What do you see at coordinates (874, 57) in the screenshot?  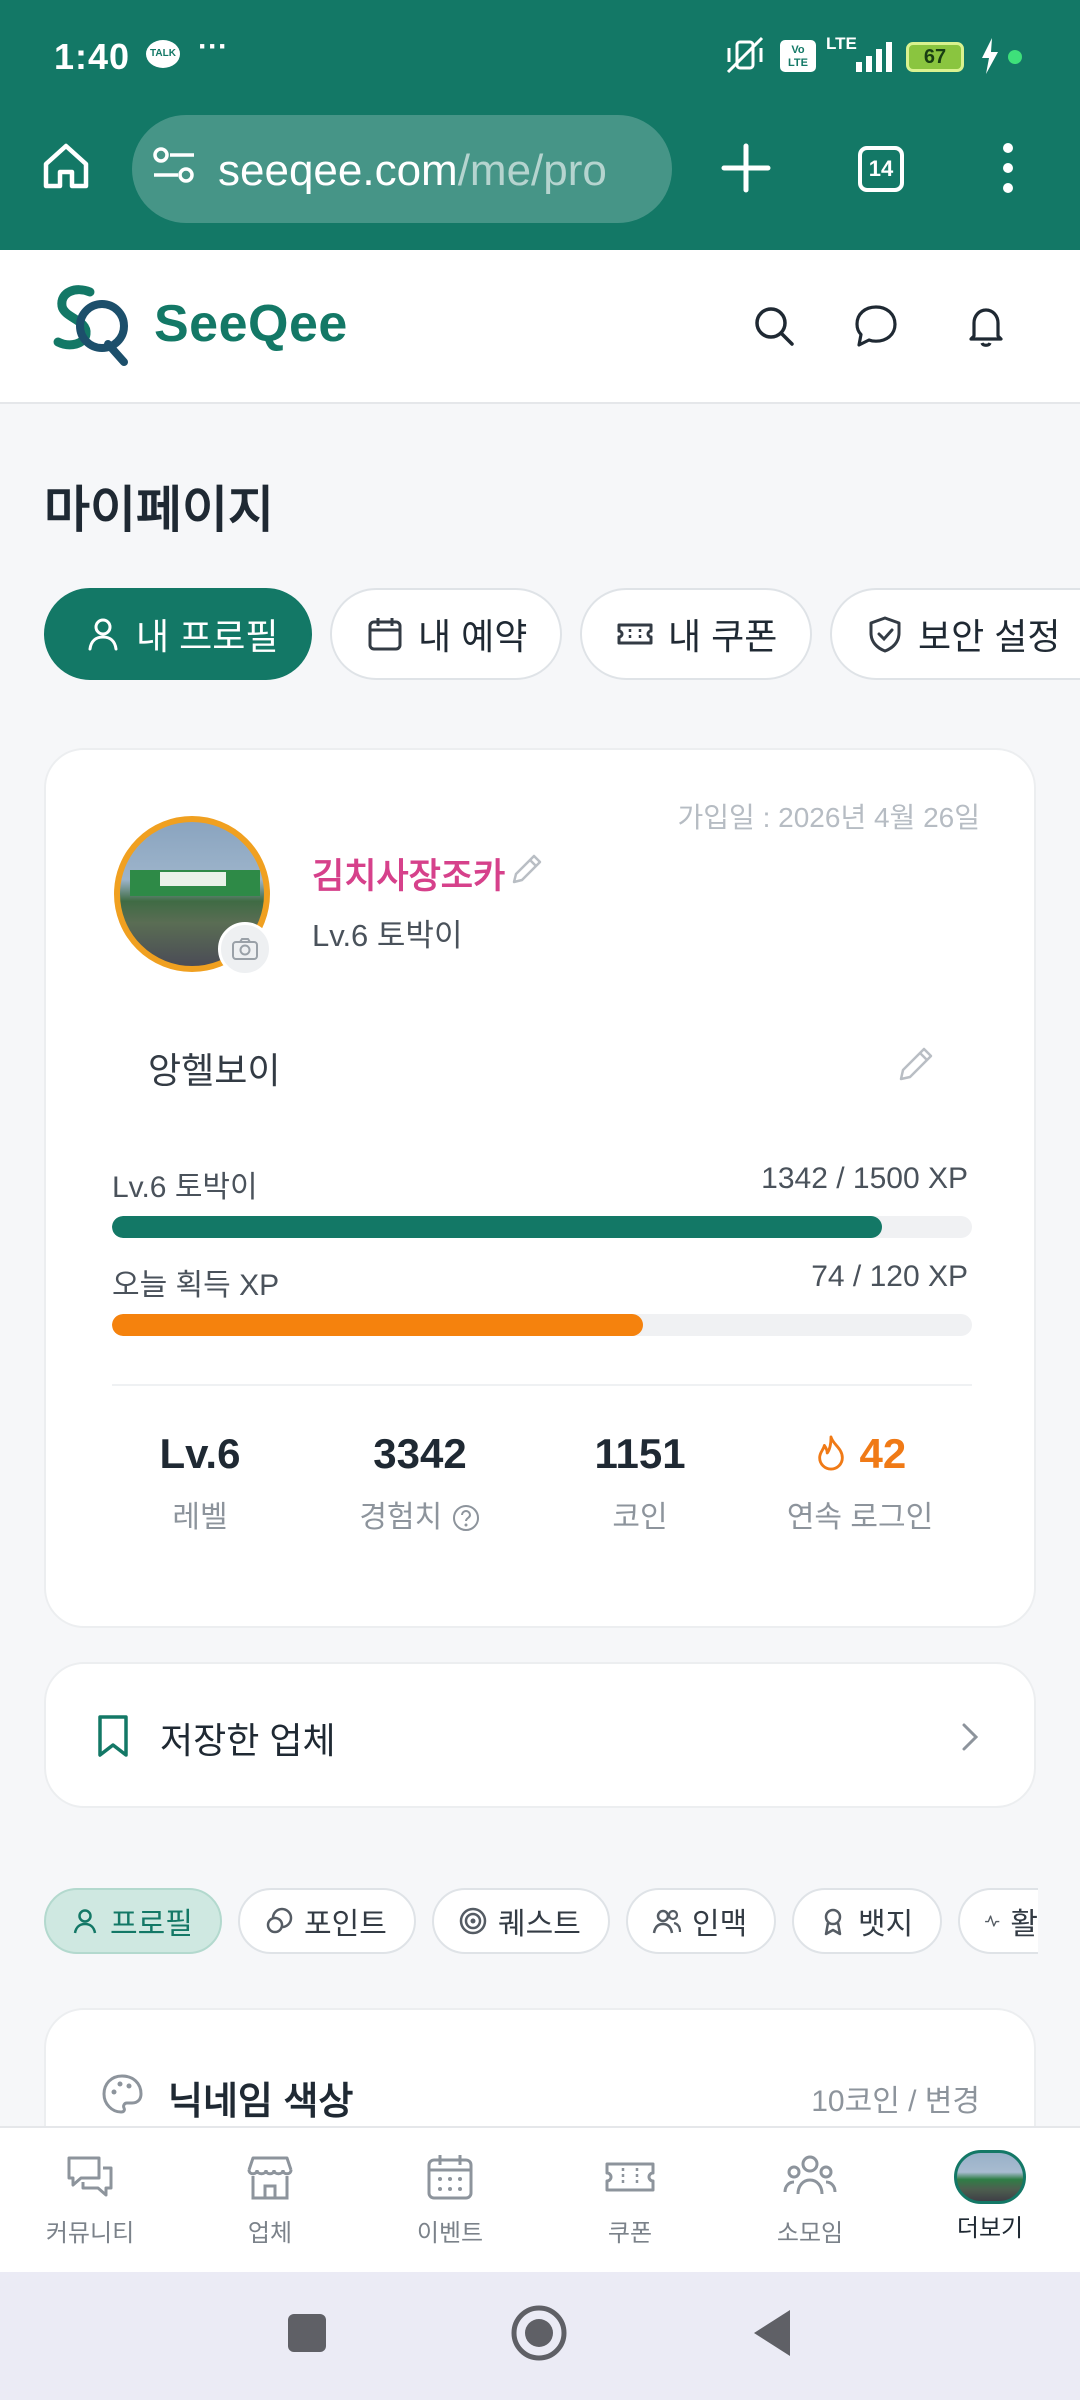 I see `signal-icon` at bounding box center [874, 57].